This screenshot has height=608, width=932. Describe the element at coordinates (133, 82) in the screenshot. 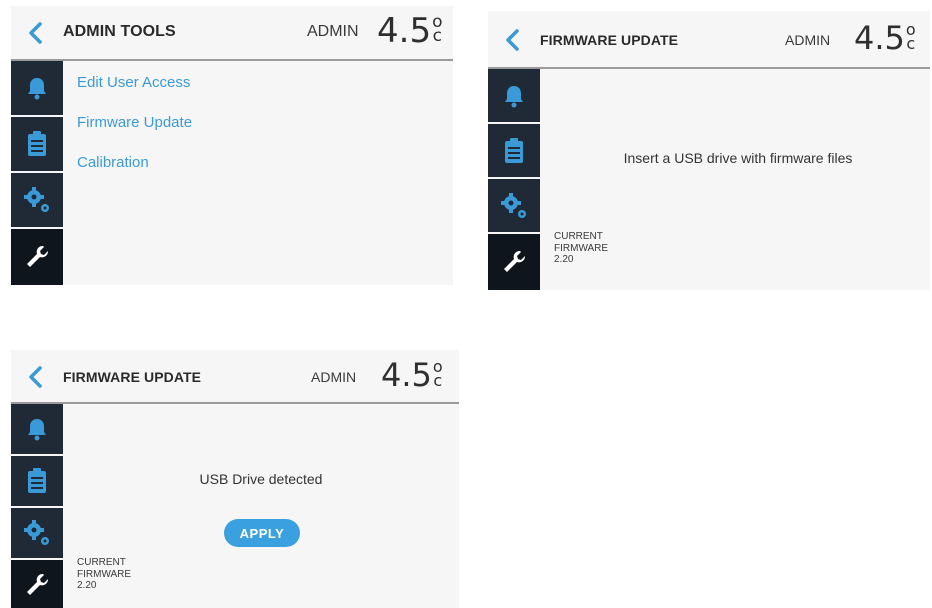

I see `menu-item-edit-user-access: Edit User Access` at that location.